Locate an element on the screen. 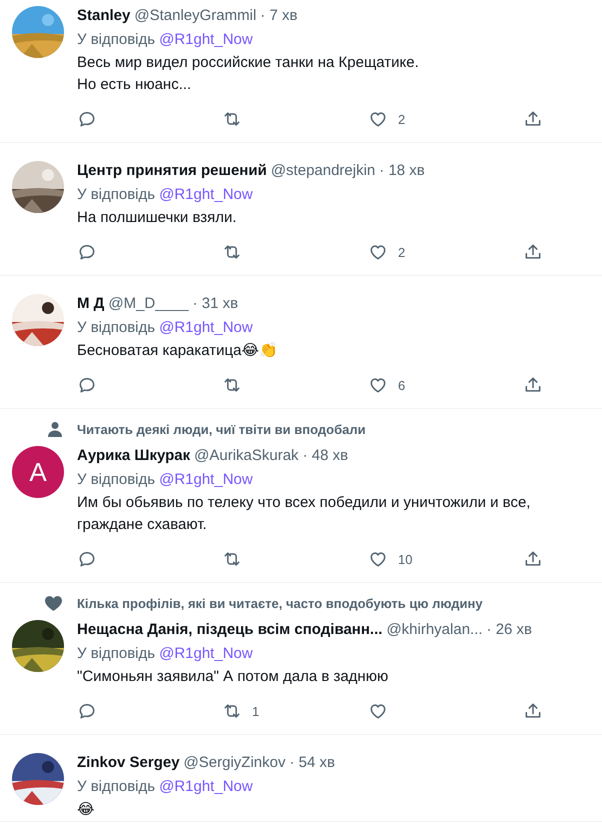 The width and height of the screenshot is (602, 831). user-handle: @AurikaSkurak is located at coordinates (246, 455).